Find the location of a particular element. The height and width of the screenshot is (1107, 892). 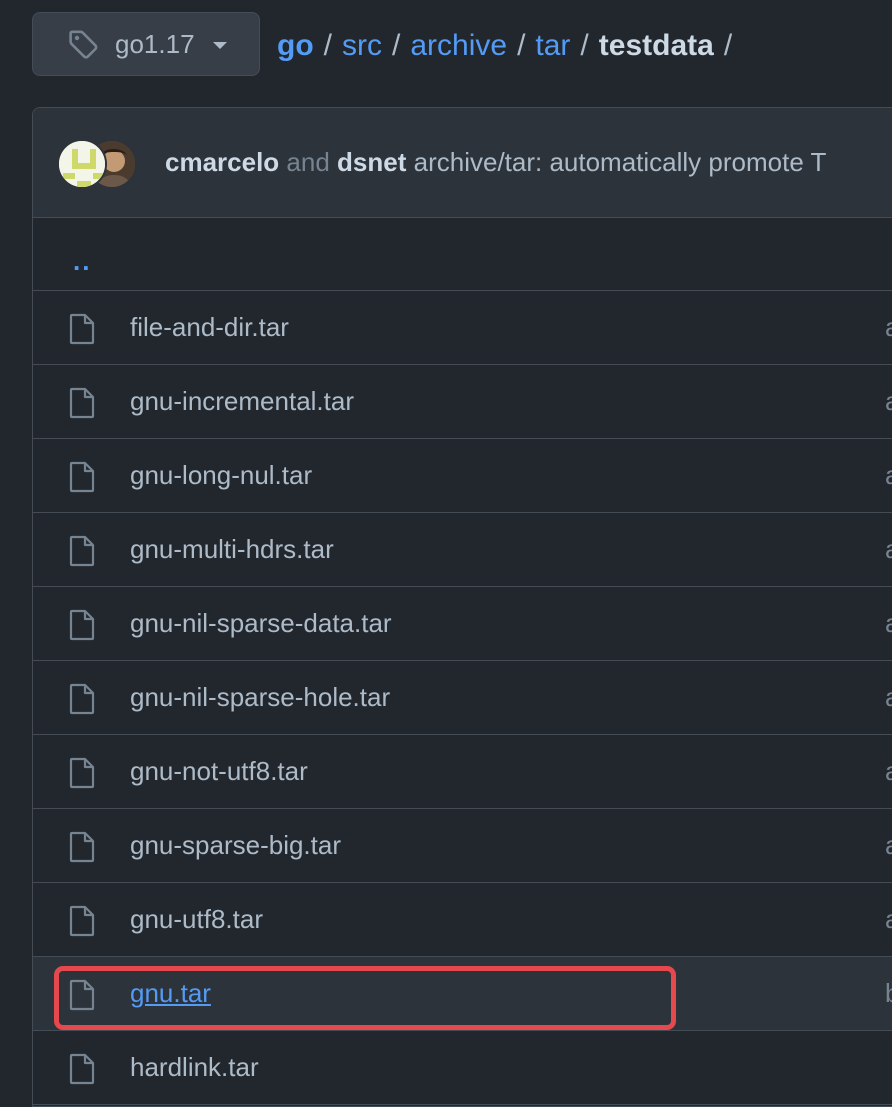

breadcrumb-root-link: go is located at coordinates (295, 46).